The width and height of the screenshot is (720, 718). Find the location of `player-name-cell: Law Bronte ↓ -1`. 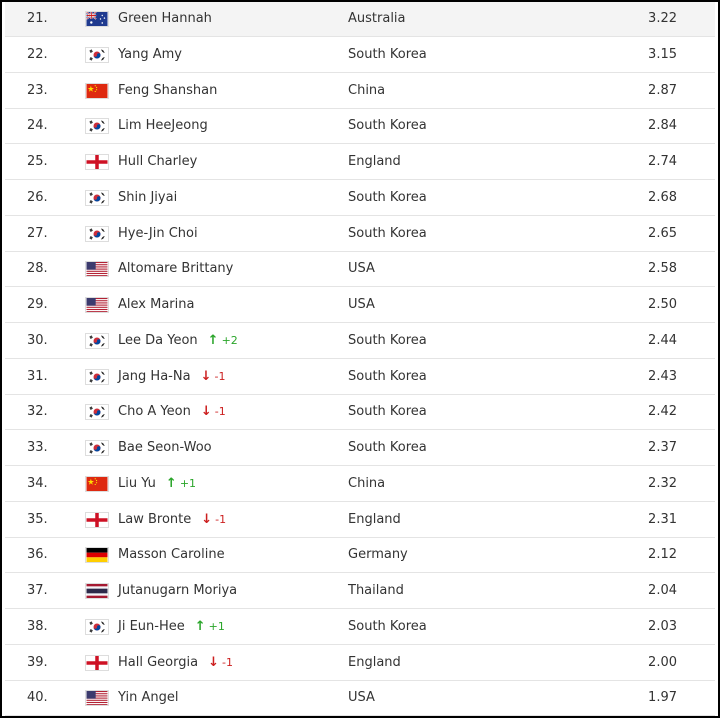

player-name-cell: Law Bronte ↓ -1 is located at coordinates (172, 520).